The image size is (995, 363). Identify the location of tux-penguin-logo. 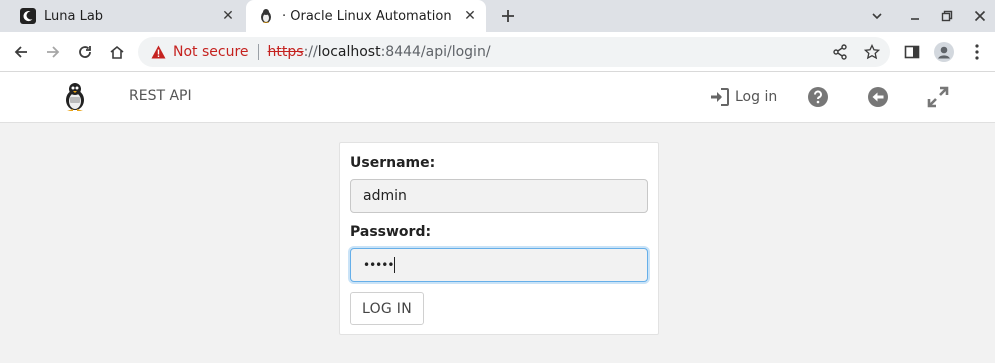
(75, 97).